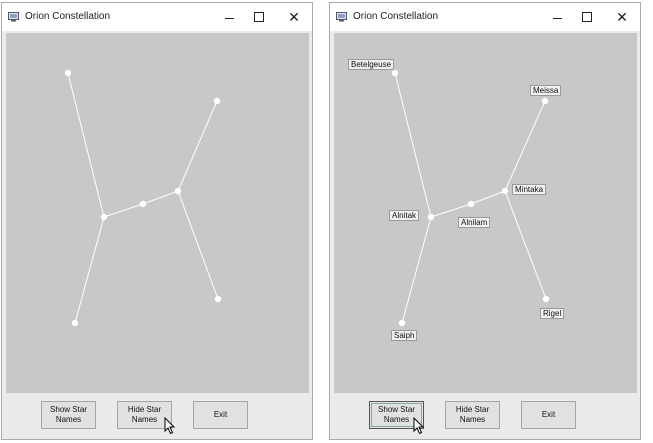 This screenshot has width=653, height=443. I want to click on star-label-meissa: Meissa, so click(546, 90).